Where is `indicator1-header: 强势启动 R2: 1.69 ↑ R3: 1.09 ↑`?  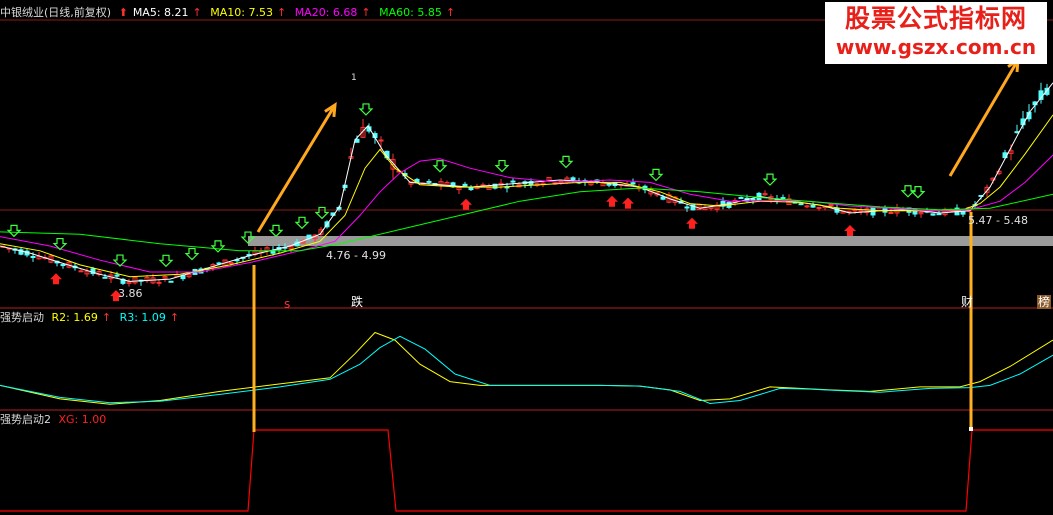
indicator1-header: 强势启动 R2: 1.69 ↑ R3: 1.09 ↑ is located at coordinates (92, 318).